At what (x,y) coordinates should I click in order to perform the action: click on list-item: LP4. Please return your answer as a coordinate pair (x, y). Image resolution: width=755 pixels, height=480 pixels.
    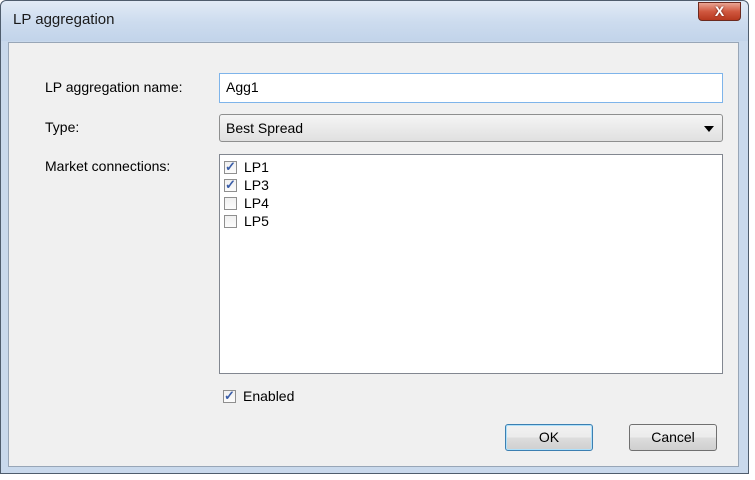
    Looking at the image, I should click on (246, 203).